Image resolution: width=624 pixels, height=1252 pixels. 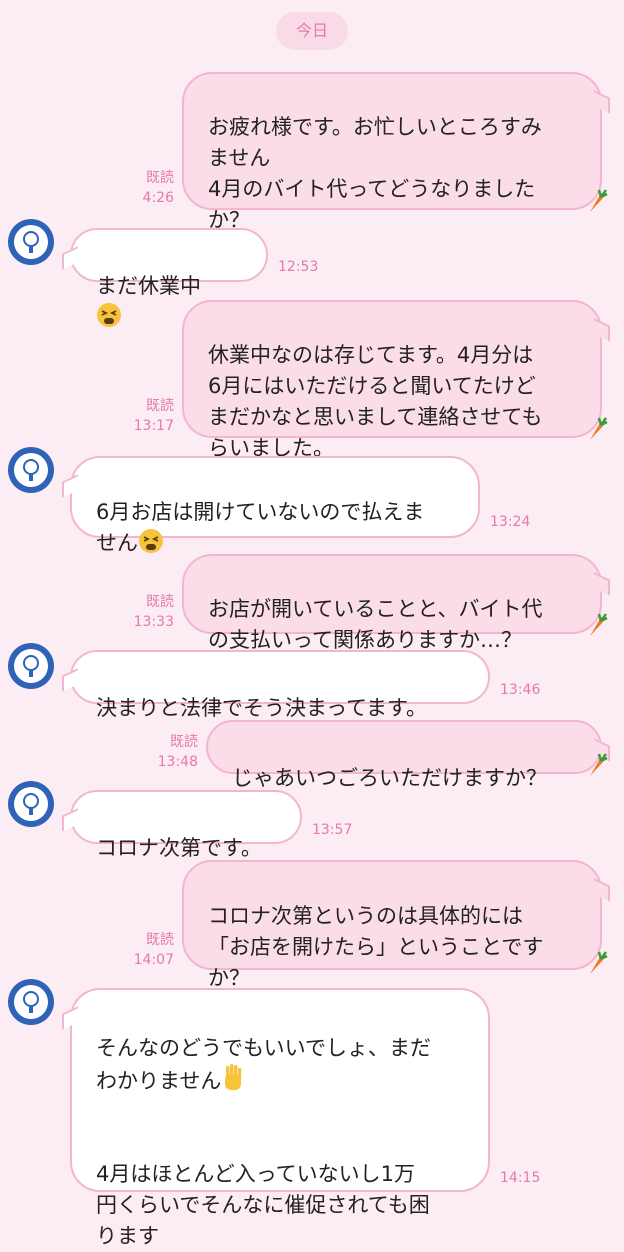 I want to click on read-receipt: 既読 13:48, so click(x=177, y=752).